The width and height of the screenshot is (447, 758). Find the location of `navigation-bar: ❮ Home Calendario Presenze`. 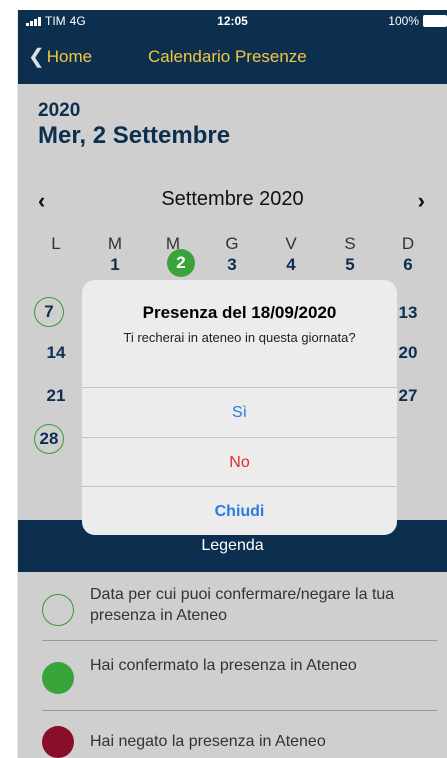

navigation-bar: ❮ Home Calendario Presenze is located at coordinates (232, 58).